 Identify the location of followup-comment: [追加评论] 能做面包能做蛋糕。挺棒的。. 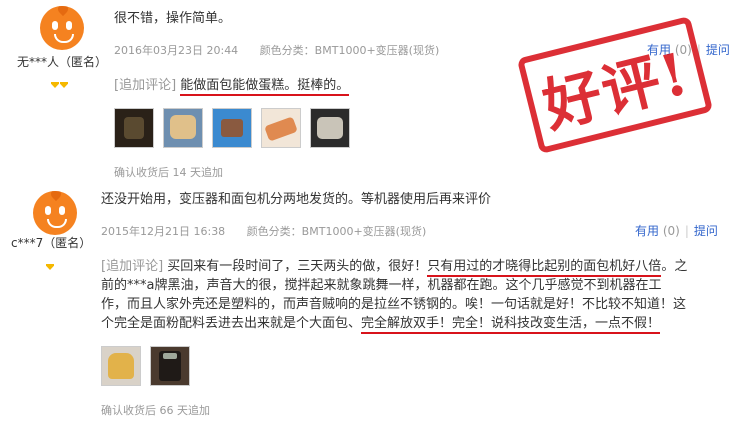
(232, 86).